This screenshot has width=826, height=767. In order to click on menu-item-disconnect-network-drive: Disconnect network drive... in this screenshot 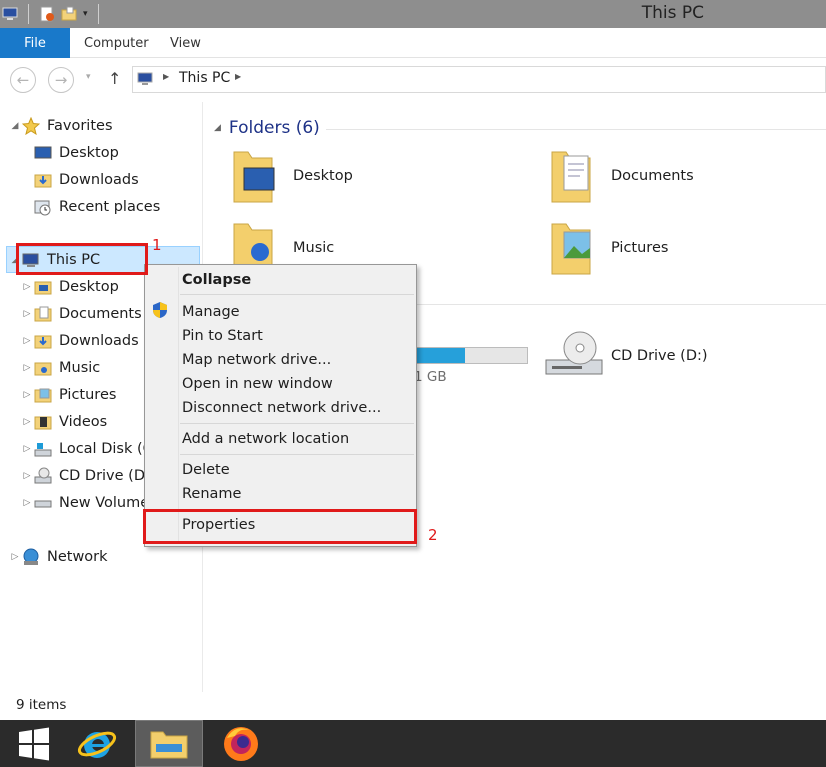, I will do `click(281, 407)`.